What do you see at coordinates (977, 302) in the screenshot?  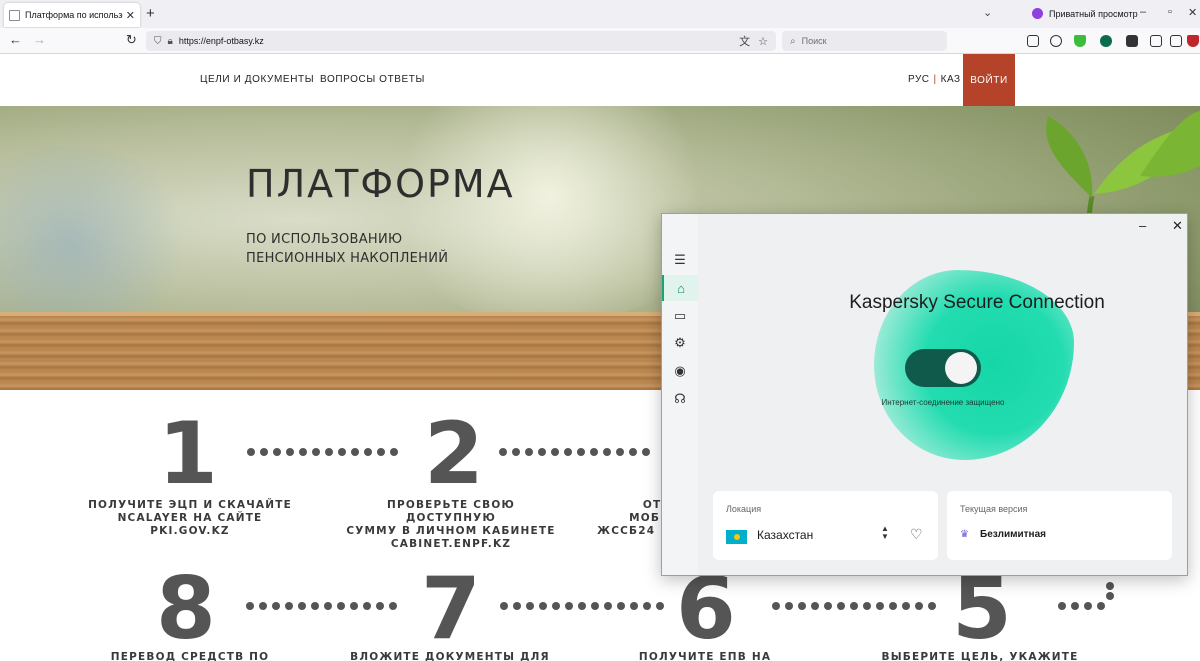 I see `product-title: Kaspersky Secure Connection` at bounding box center [977, 302].